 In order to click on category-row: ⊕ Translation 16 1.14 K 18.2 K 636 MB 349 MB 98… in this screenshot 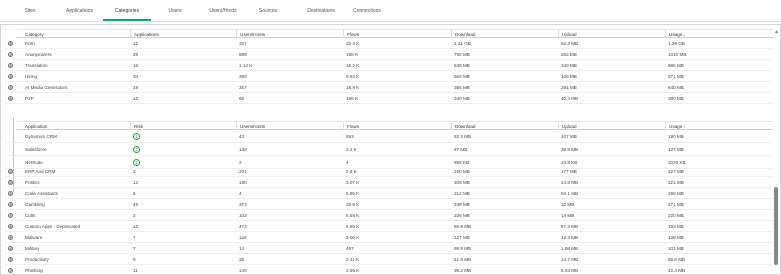, I will do `click(389, 65)`.